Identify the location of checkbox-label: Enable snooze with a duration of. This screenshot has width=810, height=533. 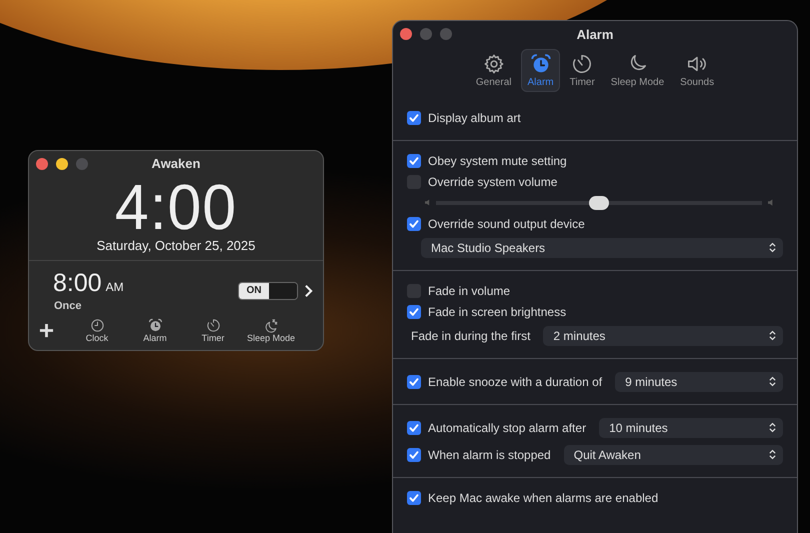
(515, 381).